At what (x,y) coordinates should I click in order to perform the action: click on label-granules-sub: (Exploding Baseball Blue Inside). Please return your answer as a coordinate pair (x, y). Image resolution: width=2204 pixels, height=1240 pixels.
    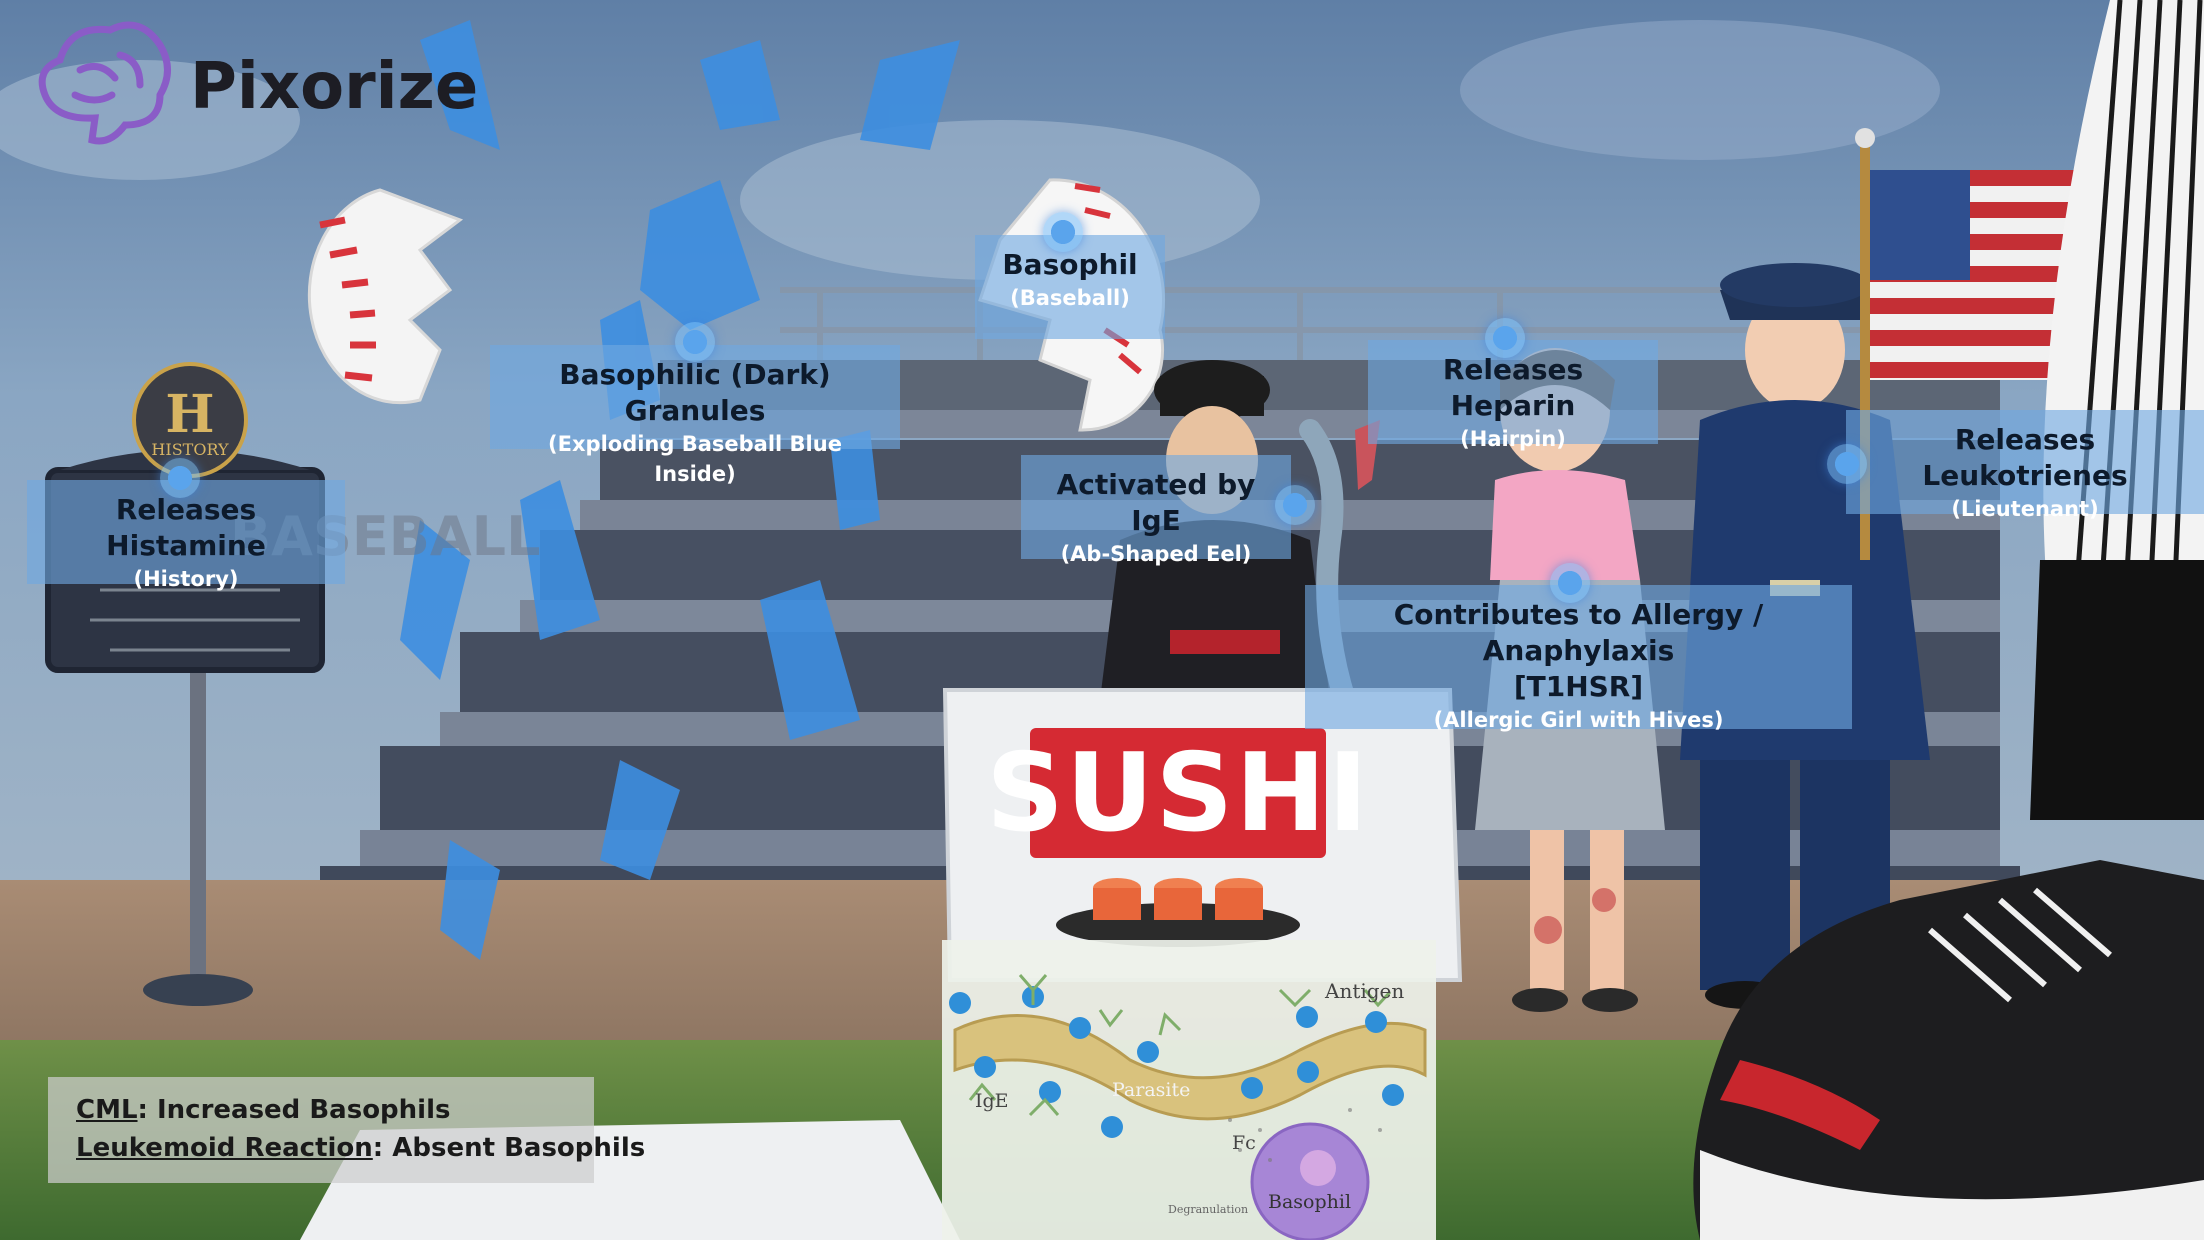
    Looking at the image, I should click on (695, 459).